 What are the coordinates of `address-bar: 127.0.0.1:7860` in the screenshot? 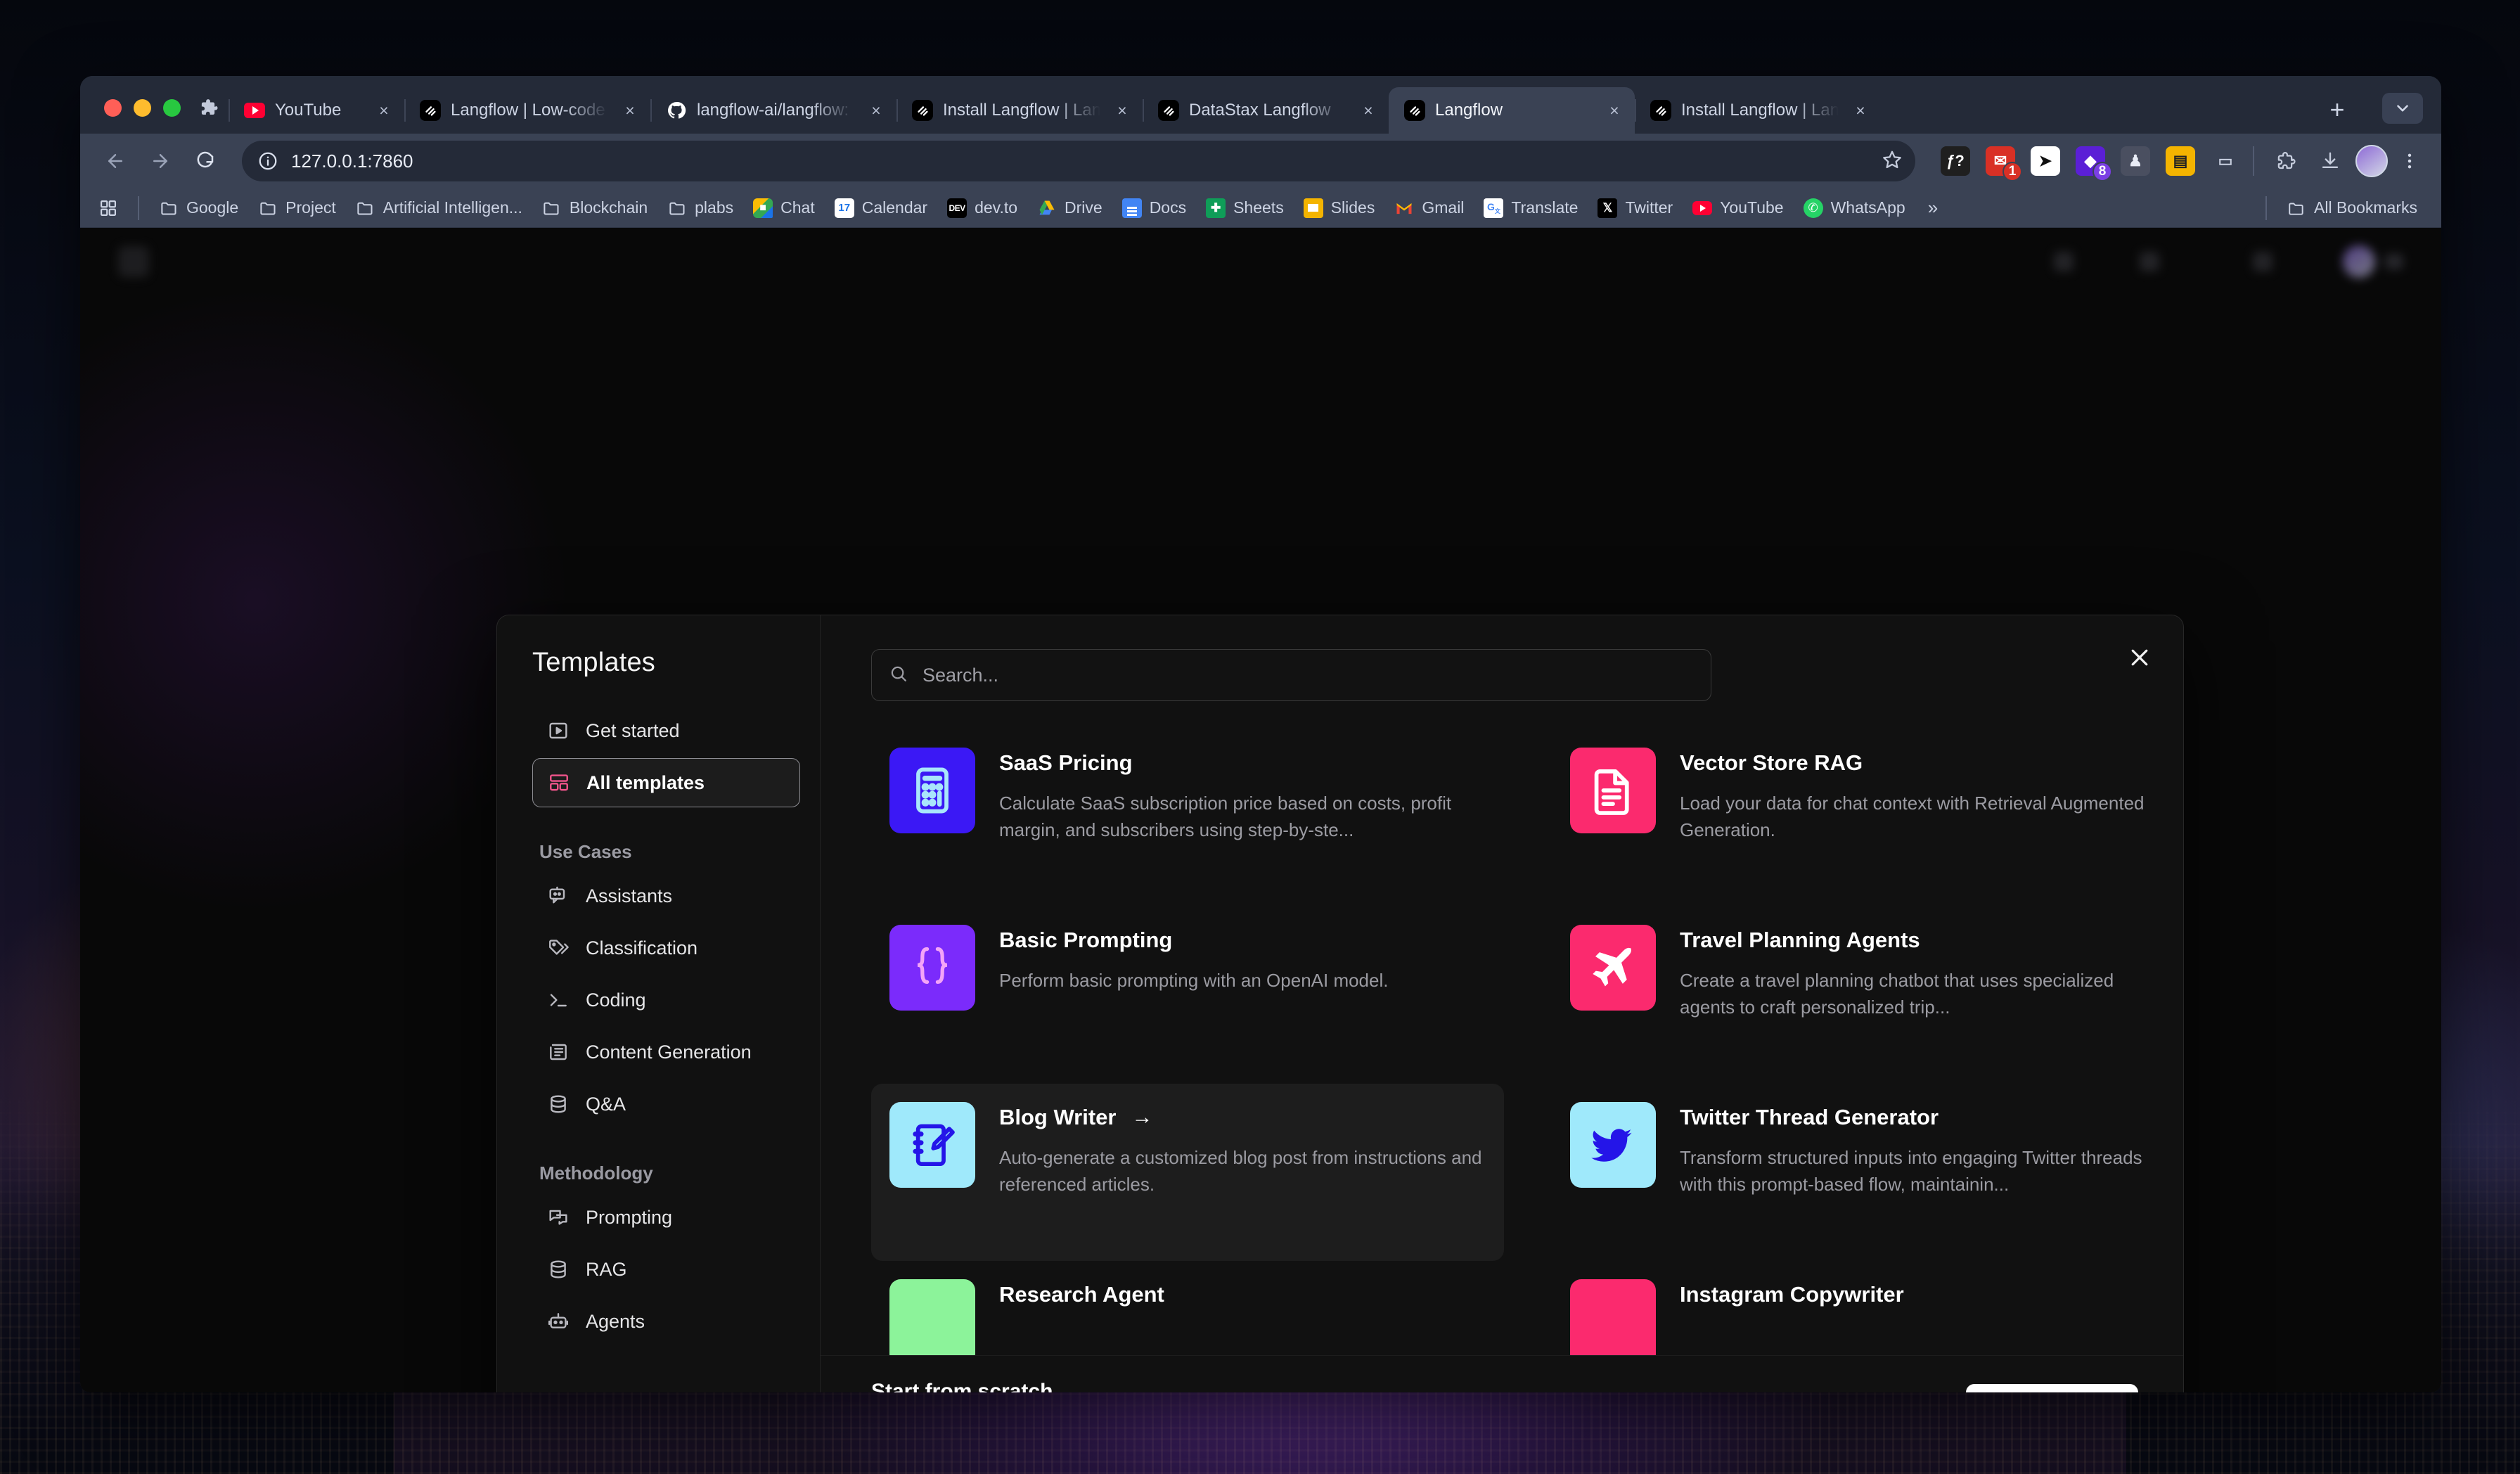 It's located at (1078, 161).